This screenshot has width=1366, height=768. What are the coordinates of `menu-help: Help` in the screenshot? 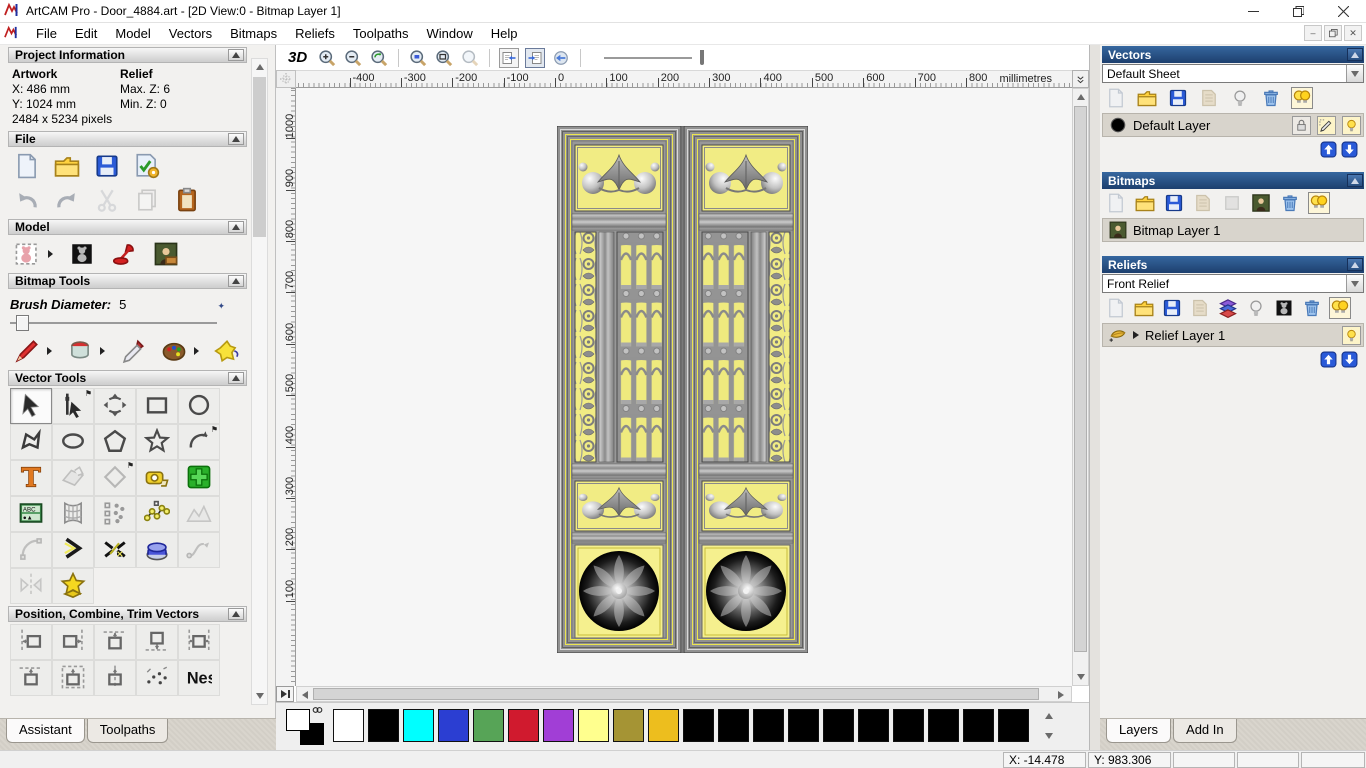 It's located at (504, 33).